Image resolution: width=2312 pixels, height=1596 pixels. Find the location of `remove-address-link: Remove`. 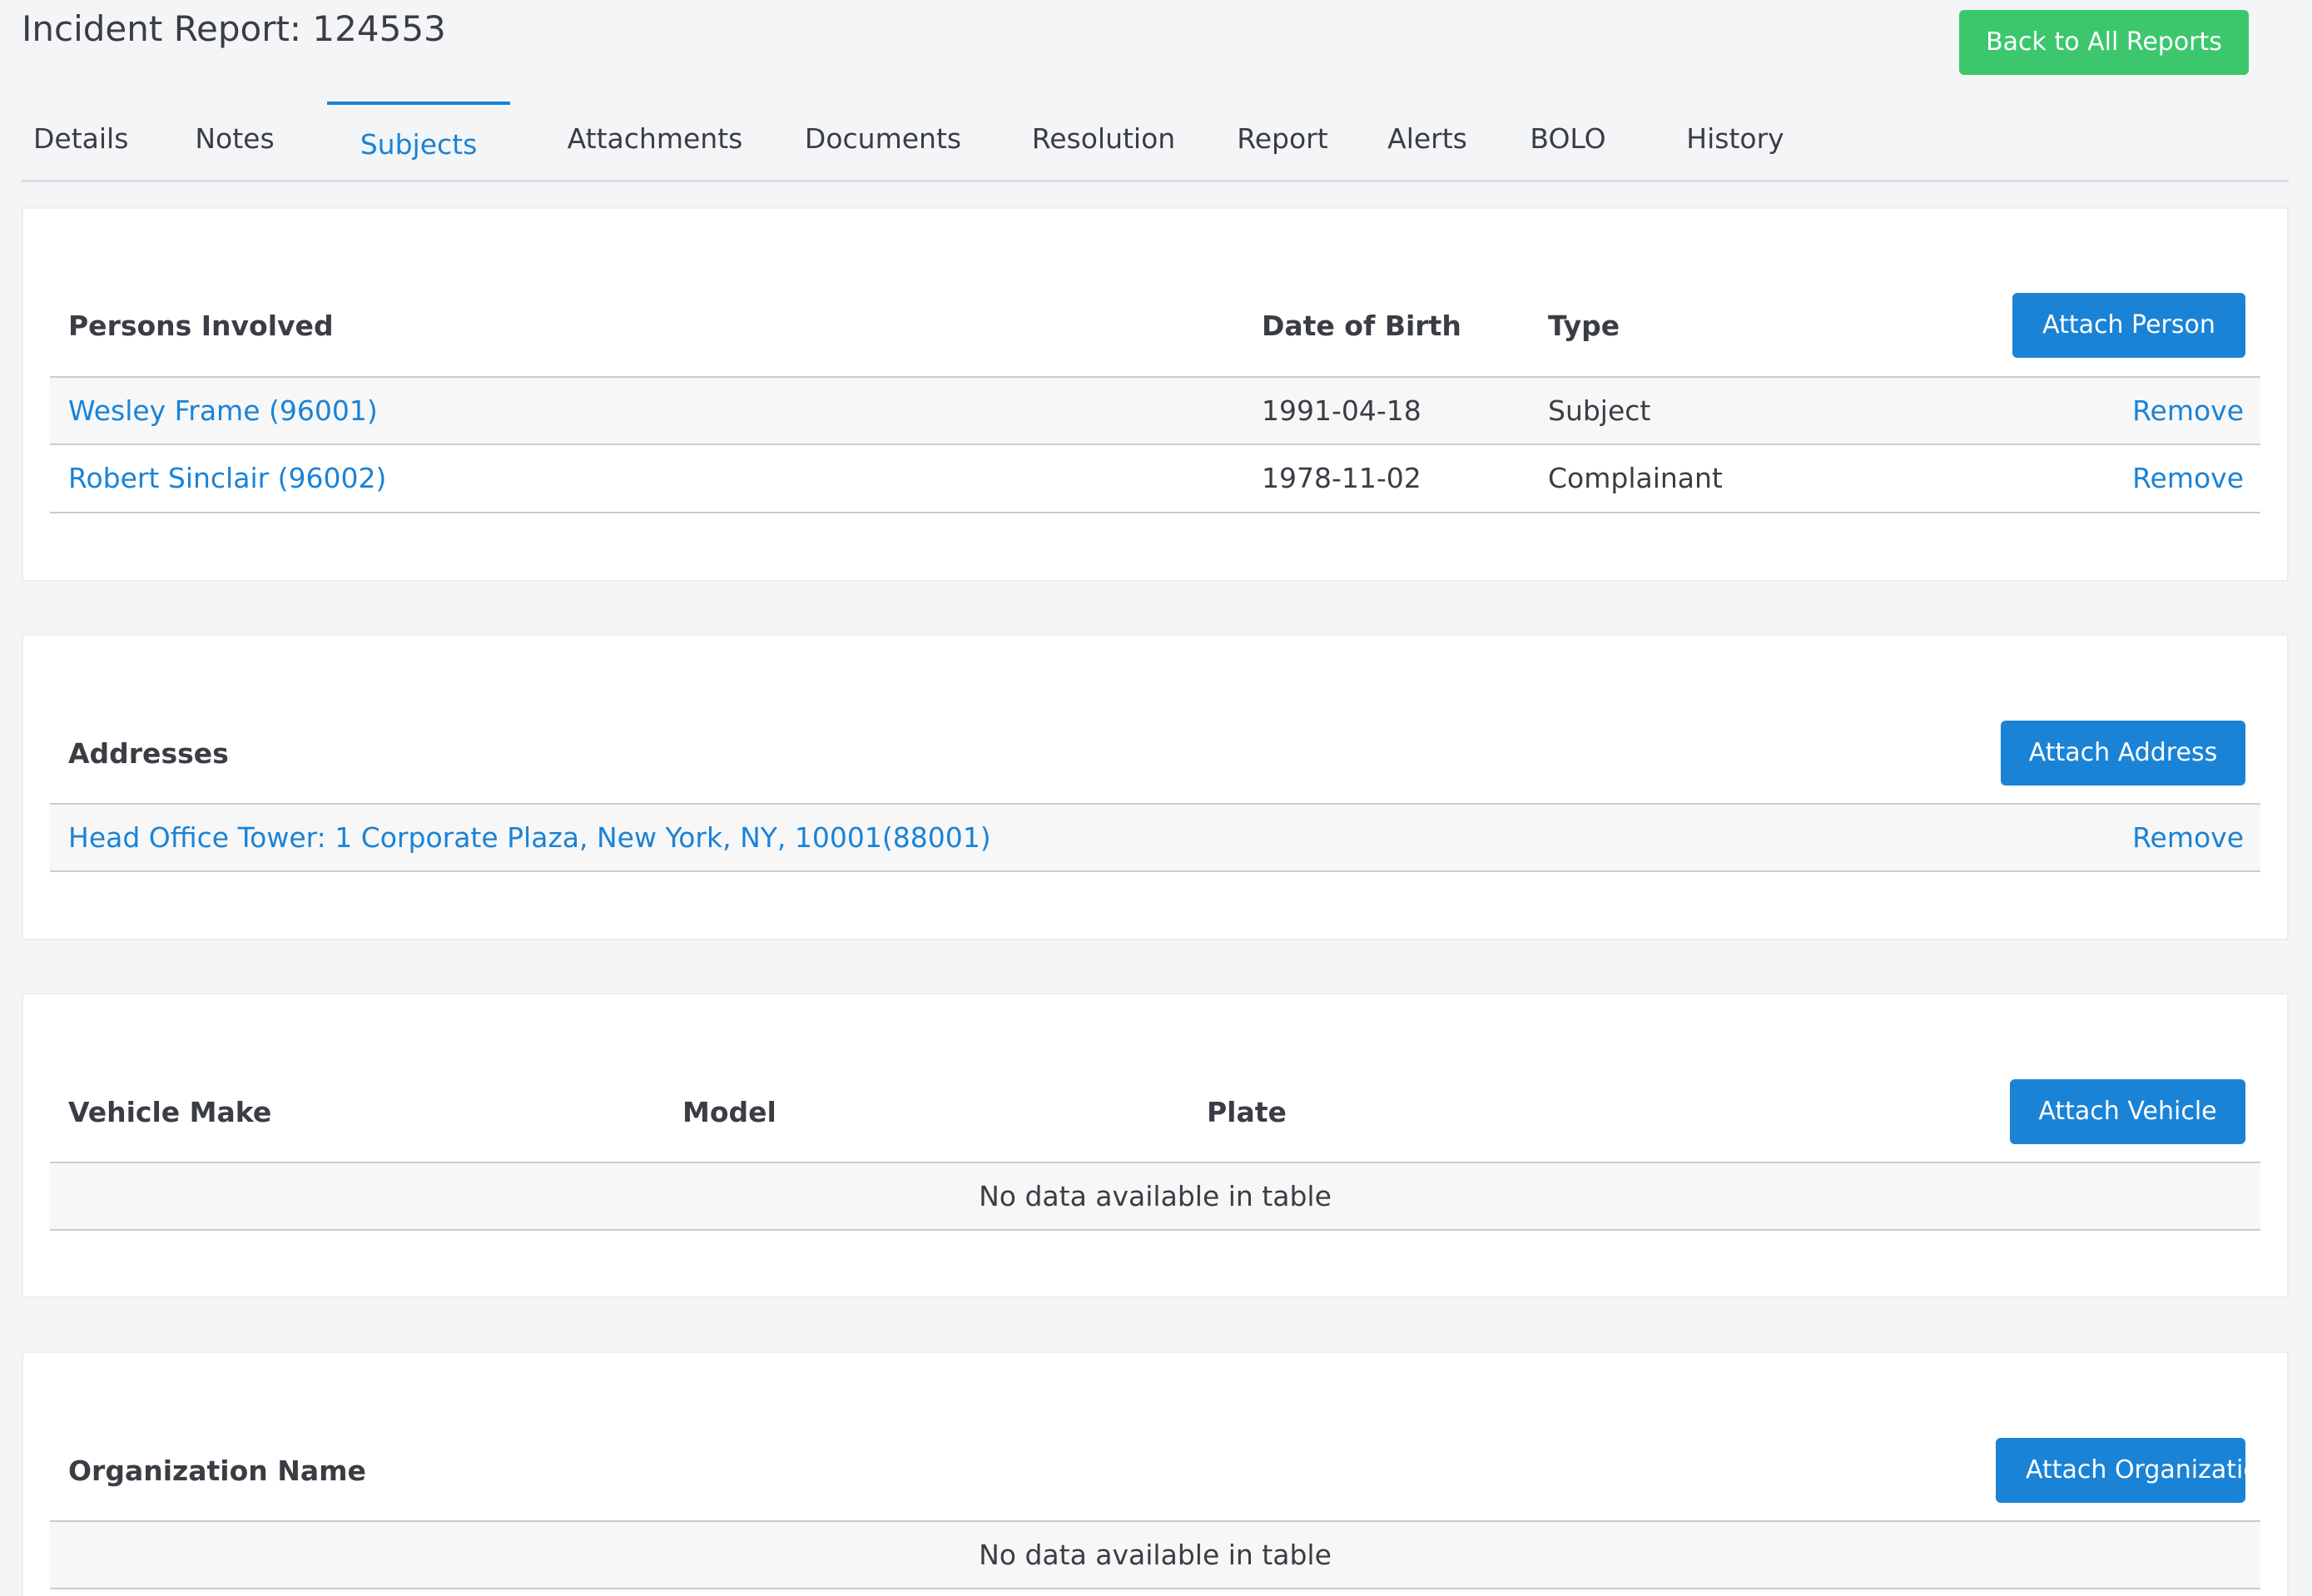

remove-address-link: Remove is located at coordinates (2188, 837).